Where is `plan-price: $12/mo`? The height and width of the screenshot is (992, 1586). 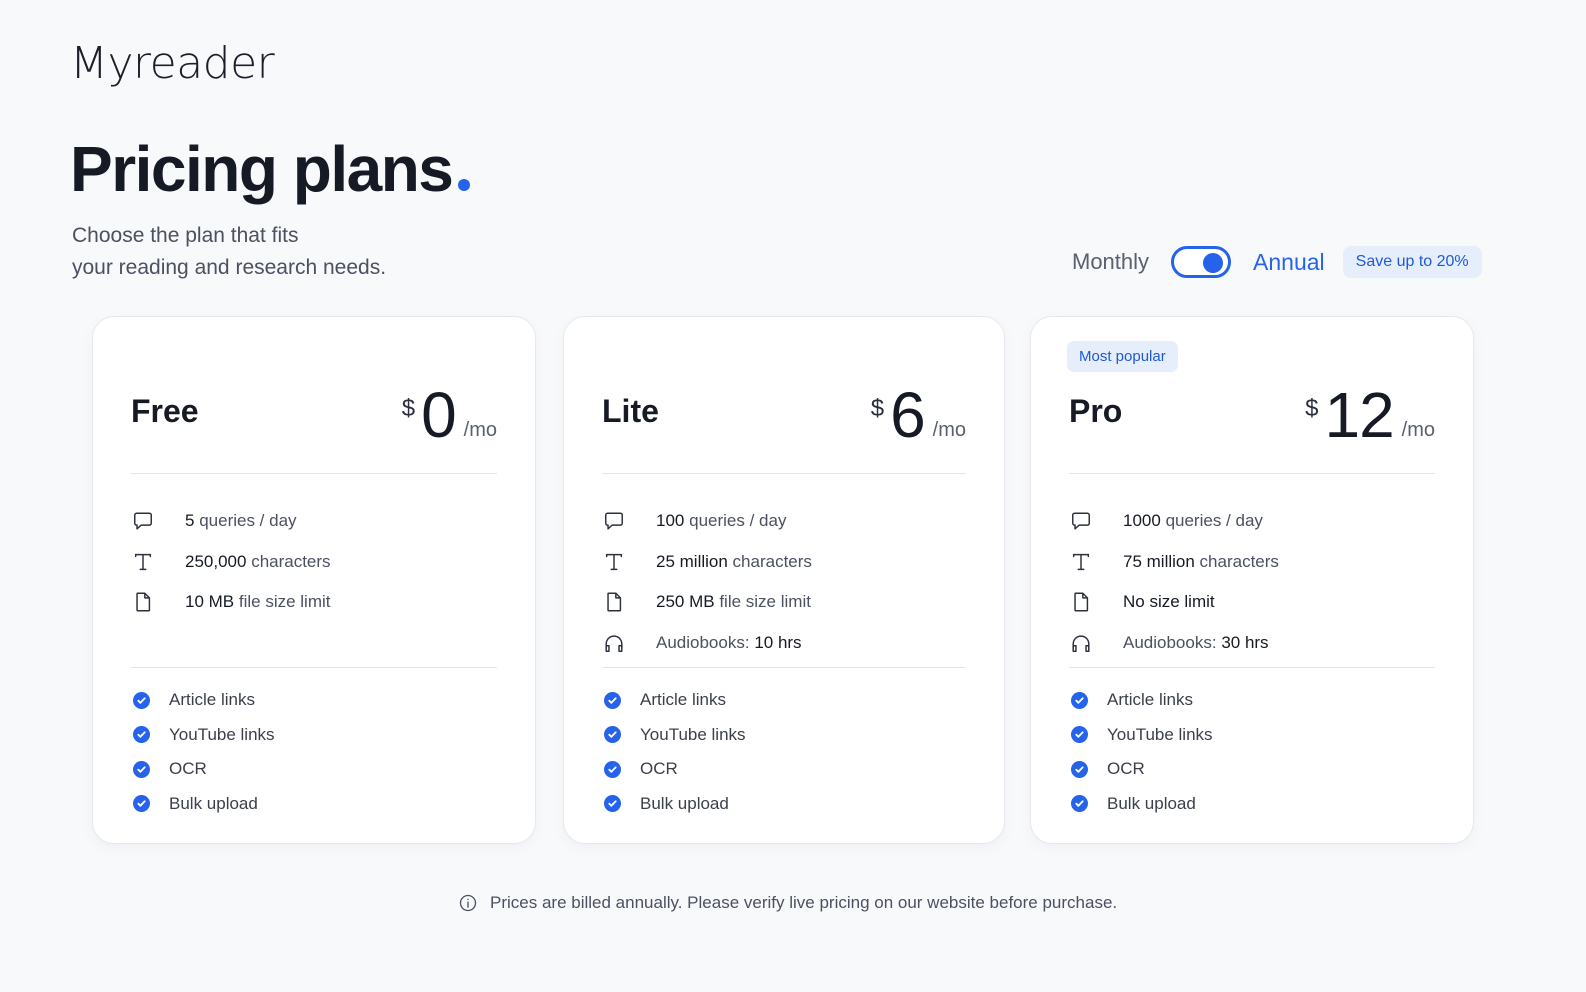
plan-price: $12/mo is located at coordinates (1370, 415).